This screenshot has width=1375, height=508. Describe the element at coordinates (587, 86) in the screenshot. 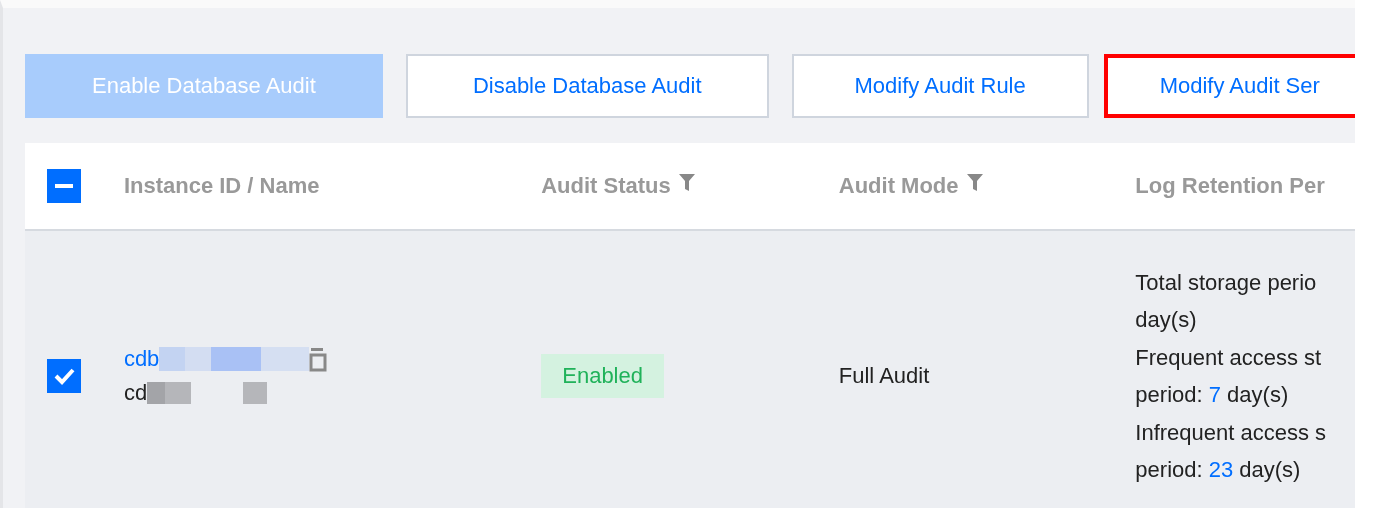

I see `toolbar-button: Disable Database Audit` at that location.